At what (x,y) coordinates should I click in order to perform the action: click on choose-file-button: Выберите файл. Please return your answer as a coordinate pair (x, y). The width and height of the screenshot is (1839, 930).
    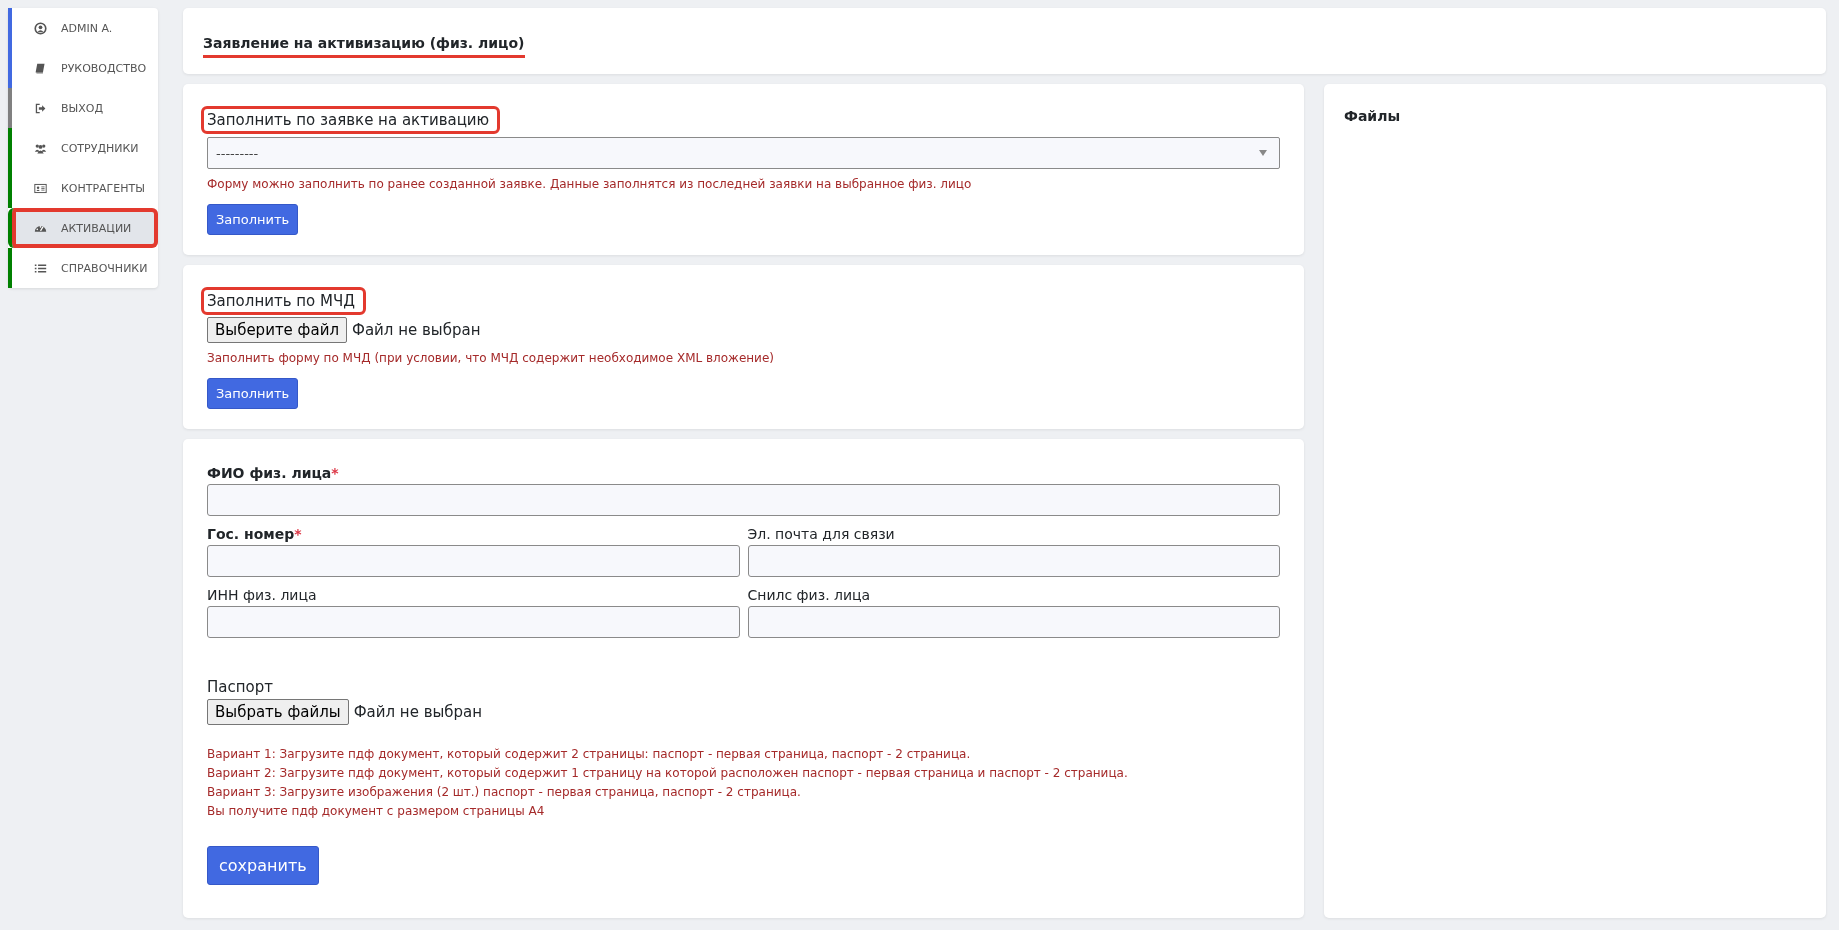
    Looking at the image, I should click on (277, 330).